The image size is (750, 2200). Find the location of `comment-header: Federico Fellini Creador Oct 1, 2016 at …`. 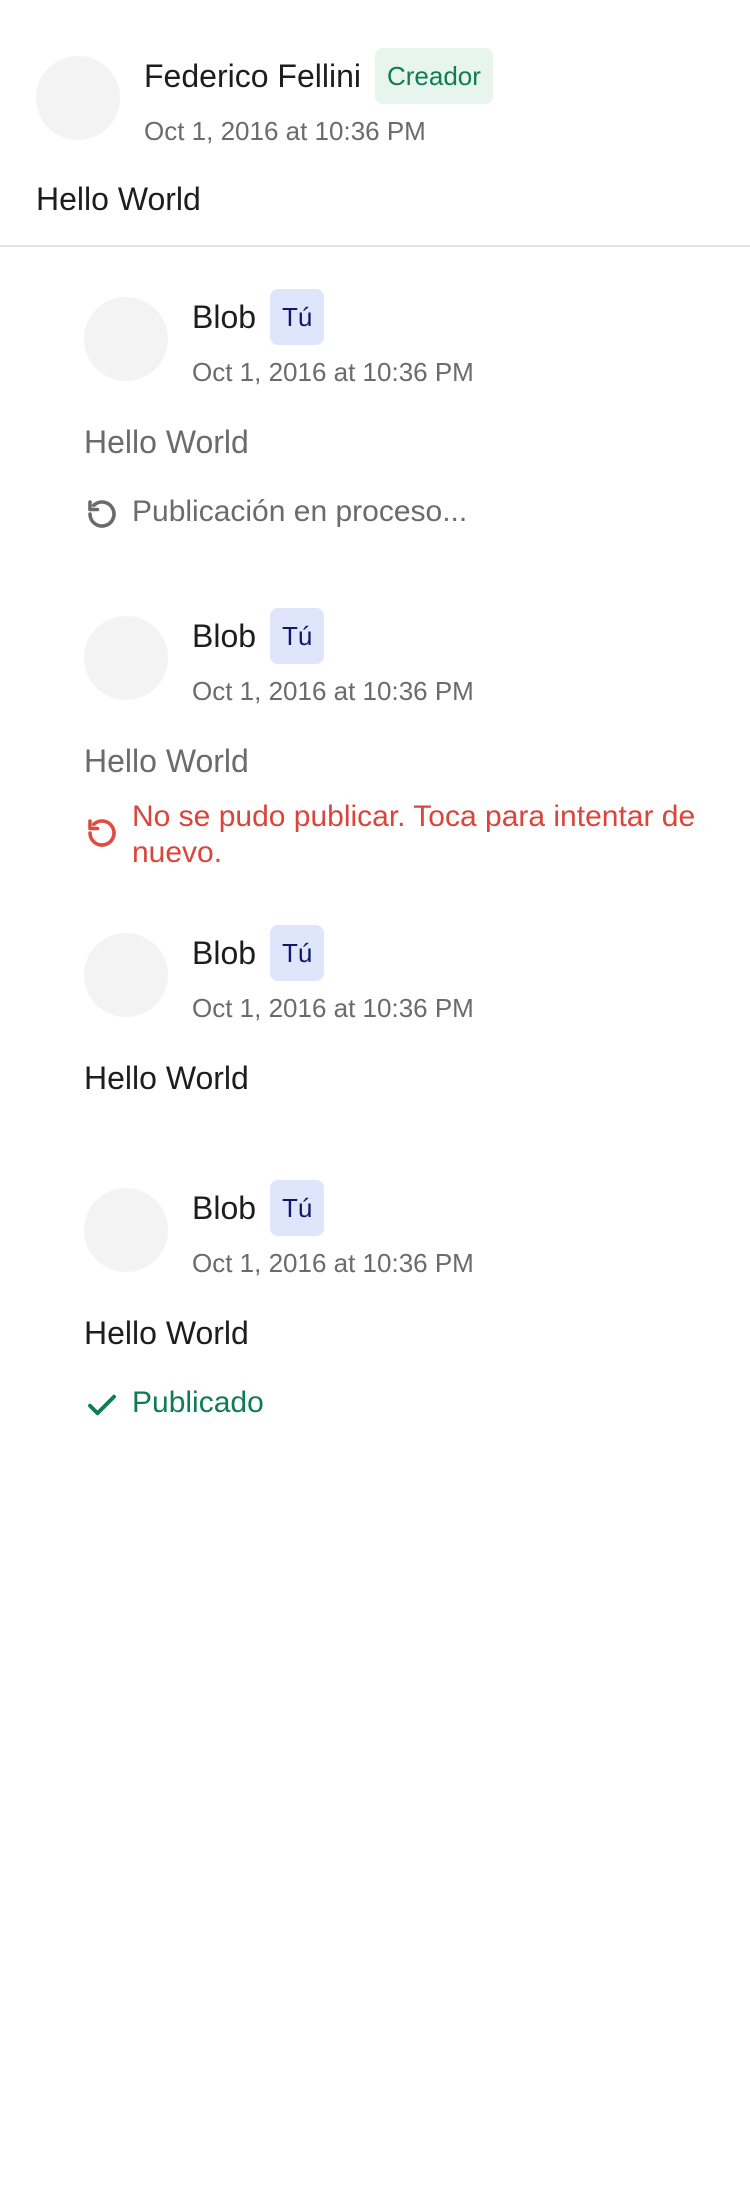

comment-header: Federico Fellini Creador Oct 1, 2016 at … is located at coordinates (375, 97).